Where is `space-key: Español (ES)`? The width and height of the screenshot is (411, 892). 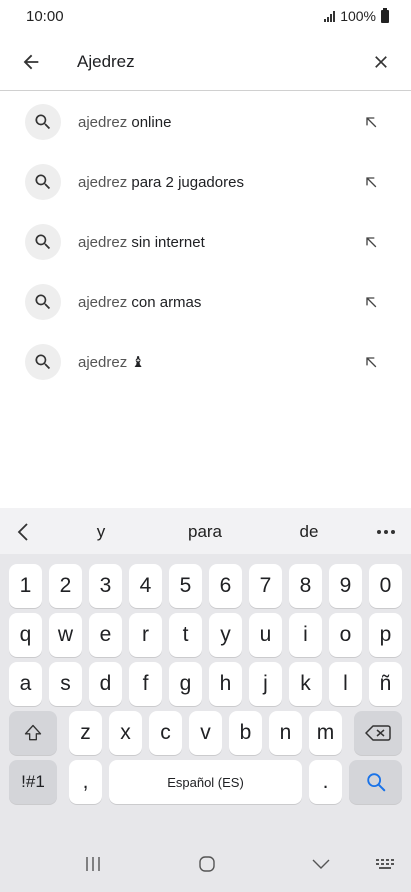 space-key: Español (ES) is located at coordinates (205, 782).